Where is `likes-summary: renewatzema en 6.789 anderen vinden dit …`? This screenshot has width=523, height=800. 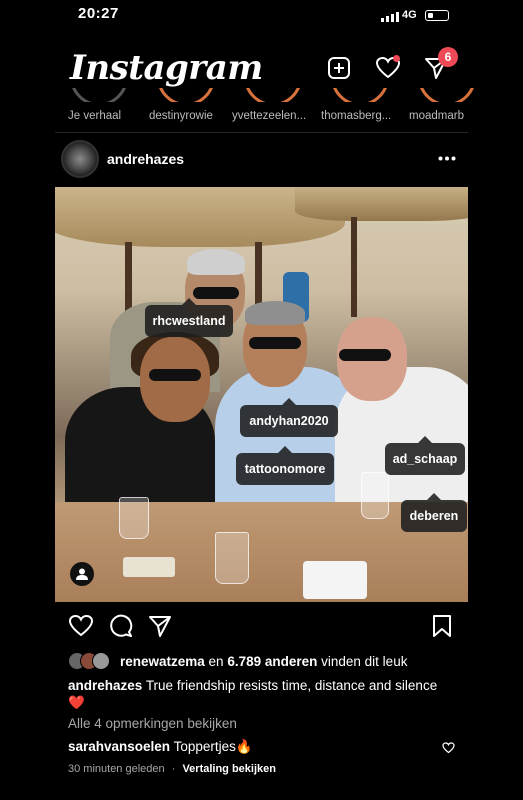 likes-summary: renewatzema en 6.789 anderen vinden dit … is located at coordinates (237, 661).